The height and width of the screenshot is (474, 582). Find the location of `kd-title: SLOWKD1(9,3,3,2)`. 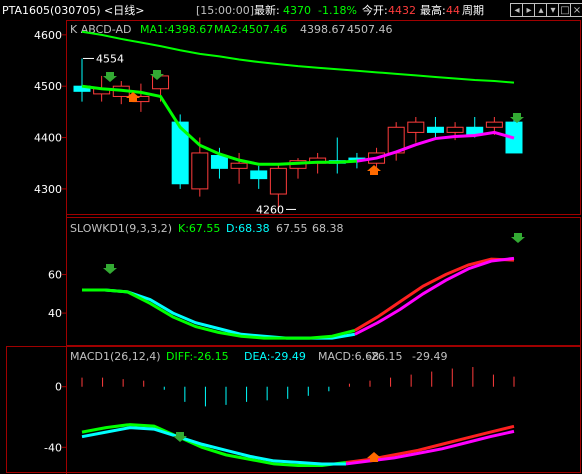

kd-title: SLOWKD1(9,3,3,2) is located at coordinates (121, 228).